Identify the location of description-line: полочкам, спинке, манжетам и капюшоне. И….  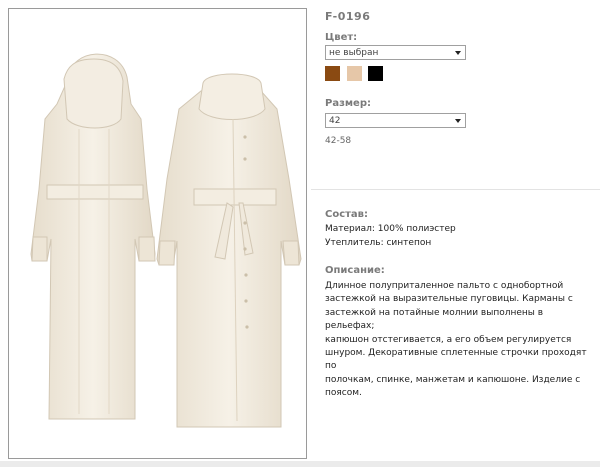
(453, 379).